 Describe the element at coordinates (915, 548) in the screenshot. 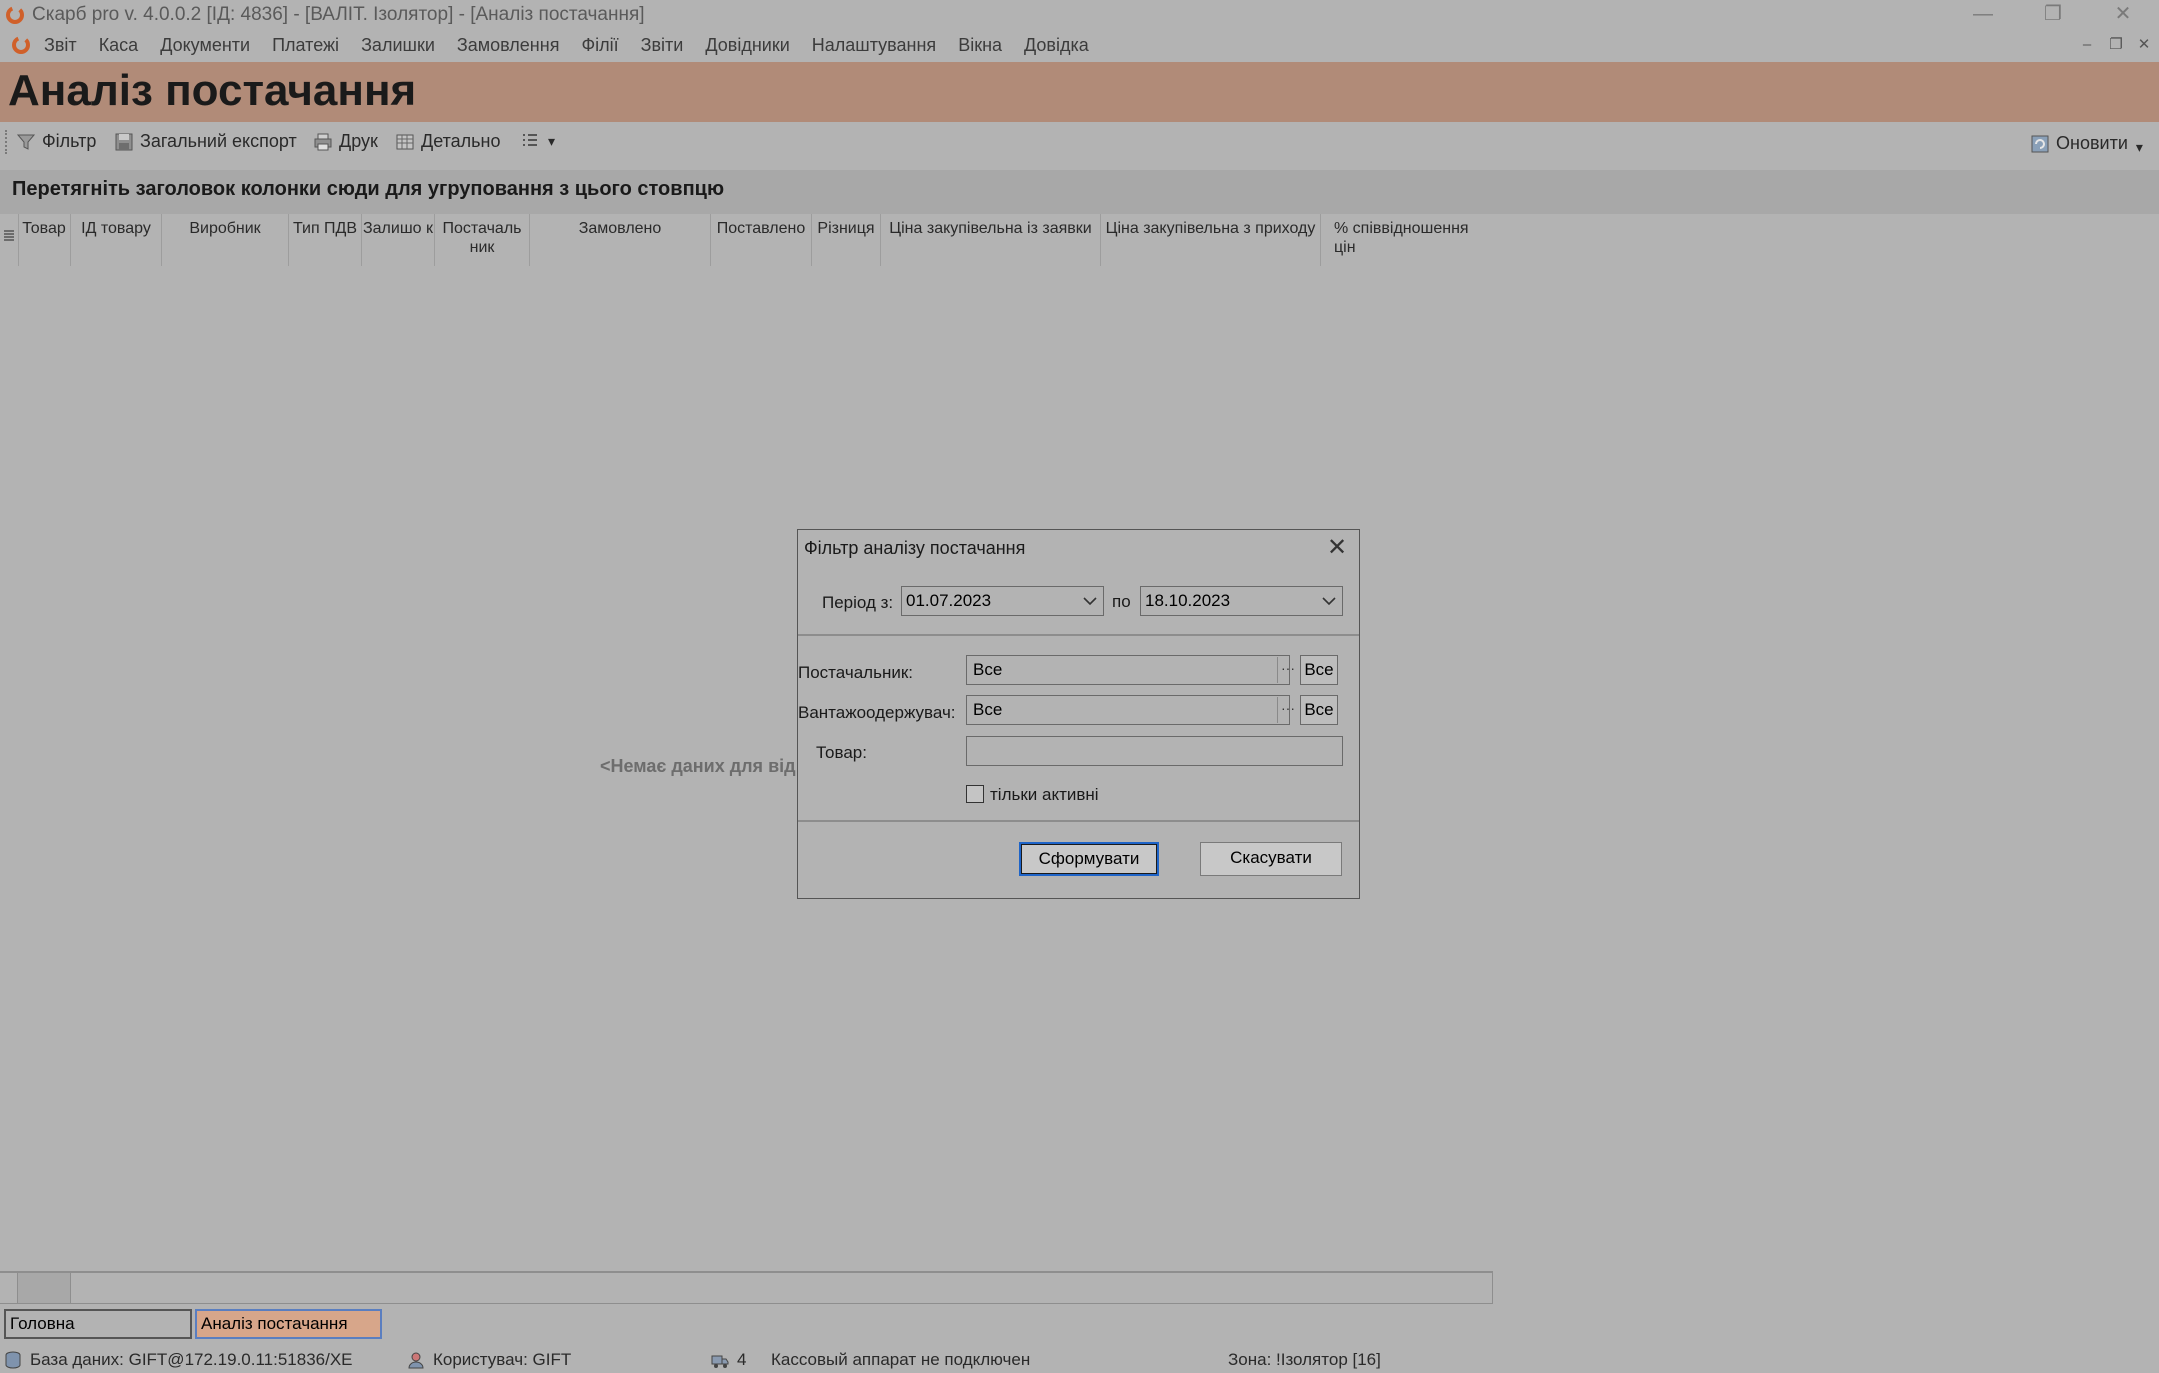

I see `dialog-title: Фільтр аналізу постачання` at that location.